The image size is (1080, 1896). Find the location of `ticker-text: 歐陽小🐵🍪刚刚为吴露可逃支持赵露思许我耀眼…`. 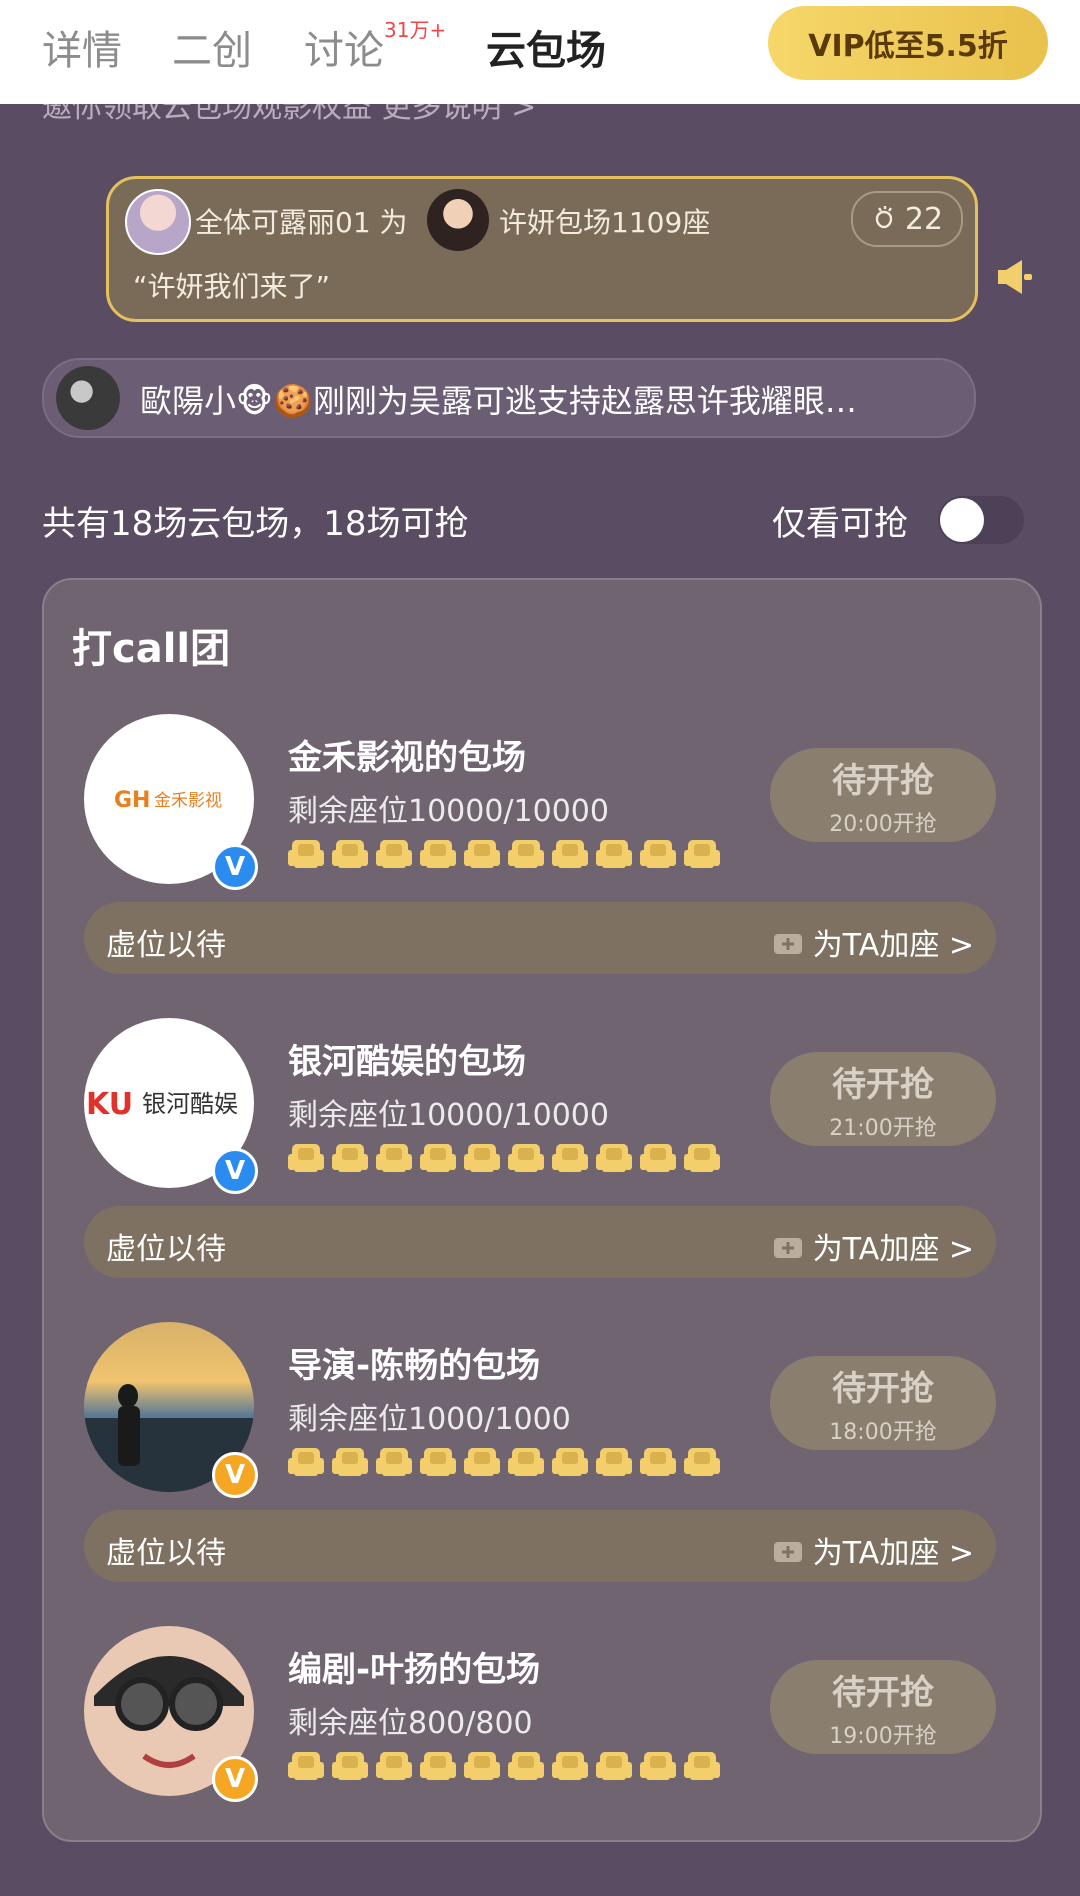

ticker-text: 歐陽小🐵🍪刚刚为吴露可逃支持赵露思许我耀眼… is located at coordinates (498, 401).